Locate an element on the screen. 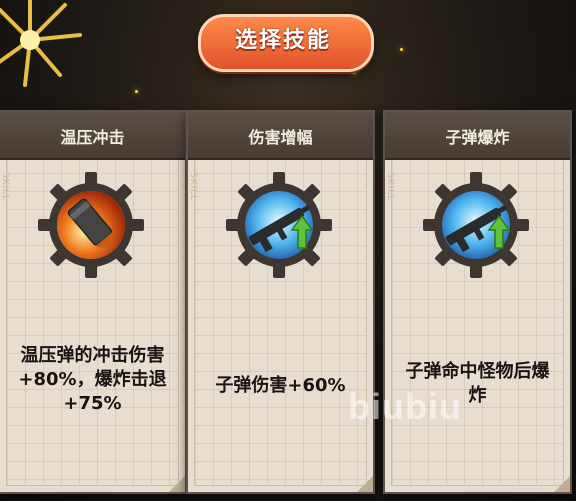 Image resolution: width=576 pixels, height=501 pixels. skill-card-title: 子弹爆炸 is located at coordinates (477, 137).